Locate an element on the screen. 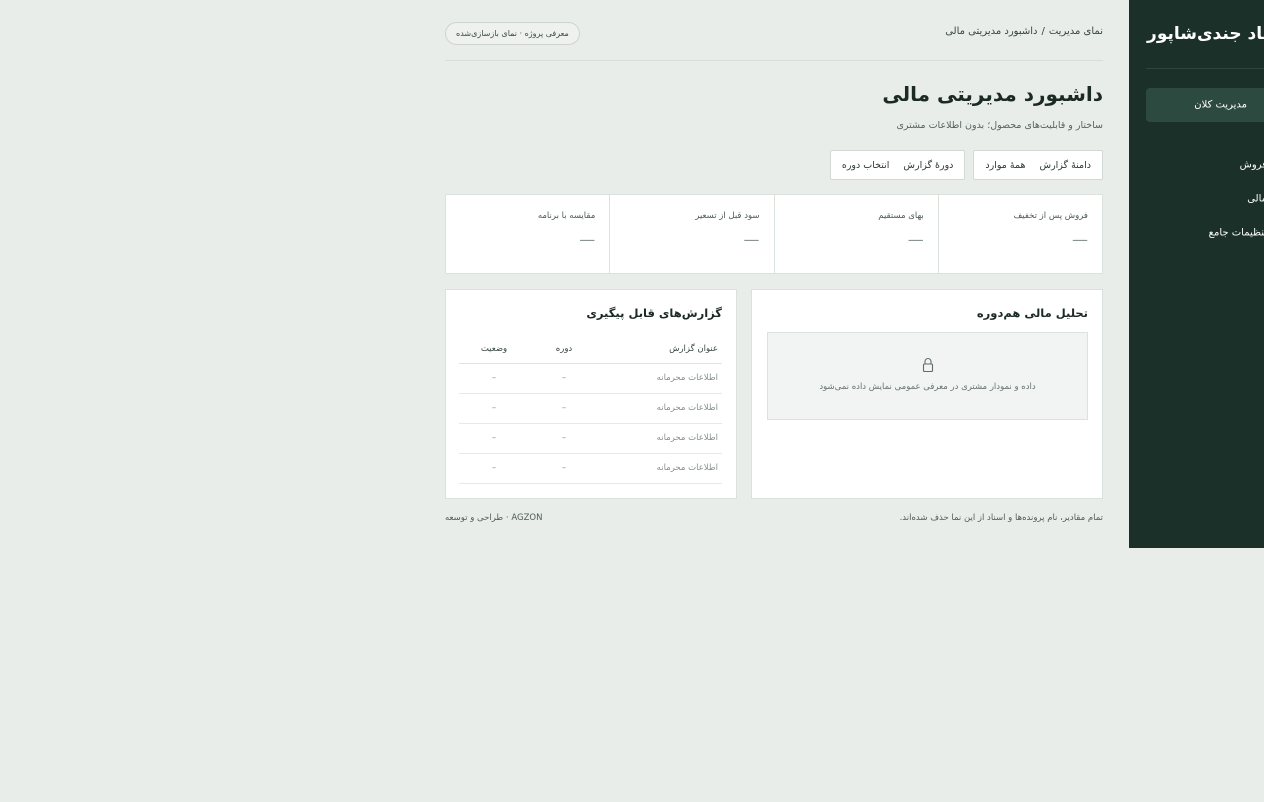 This screenshot has height=802, width=1264. filter-report-scope: دامنهٔ گزارش همهٔ موارد is located at coordinates (1038, 165).